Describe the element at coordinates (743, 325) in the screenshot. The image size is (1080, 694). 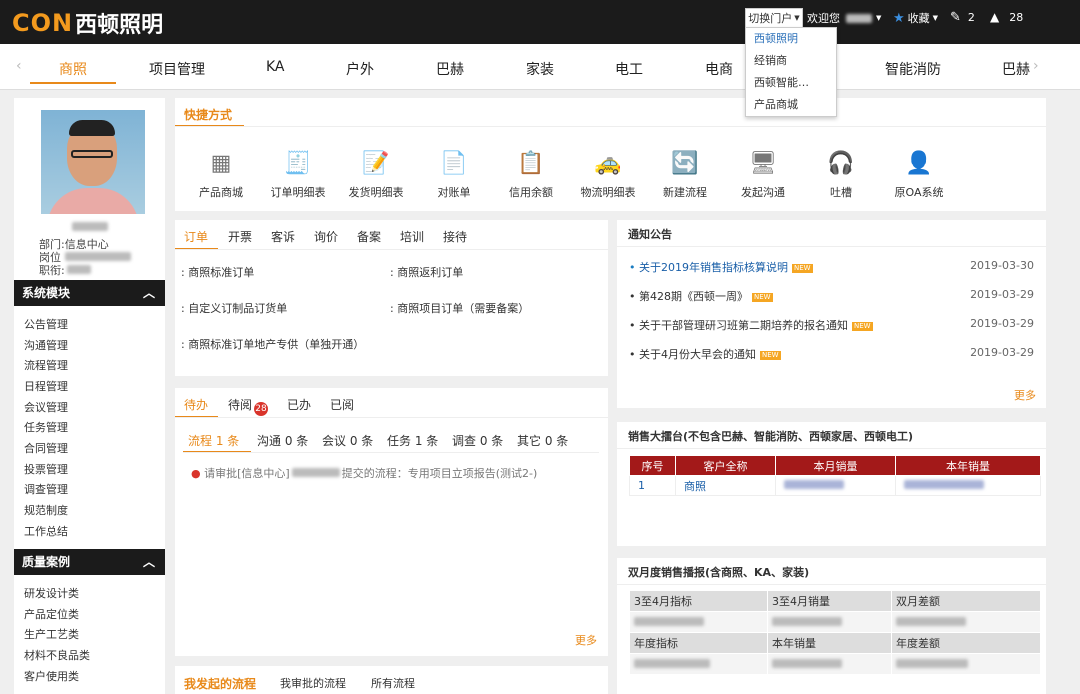
I see `notice-link: 关于干部管理研习班第二期培养的报名通知` at that location.